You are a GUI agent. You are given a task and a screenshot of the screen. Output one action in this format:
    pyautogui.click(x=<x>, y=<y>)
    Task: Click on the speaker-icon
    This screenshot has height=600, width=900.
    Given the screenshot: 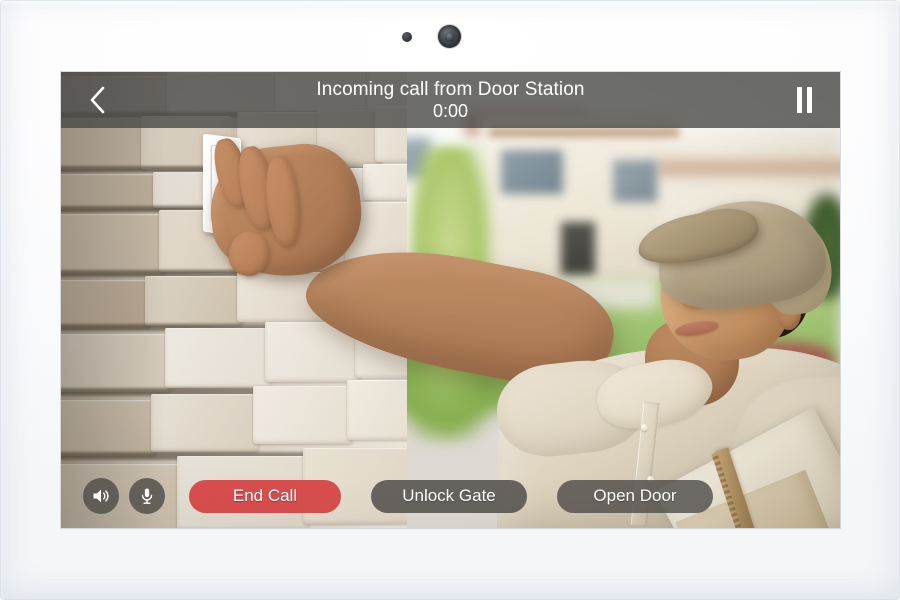 What is the action you would take?
    pyautogui.click(x=101, y=496)
    